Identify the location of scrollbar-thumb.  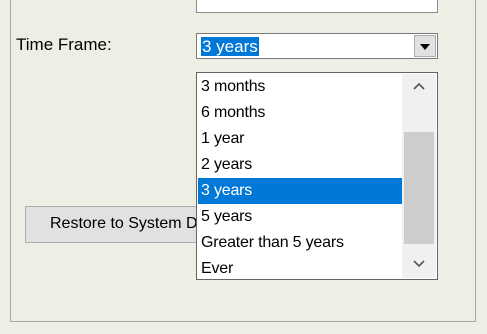
(419, 188).